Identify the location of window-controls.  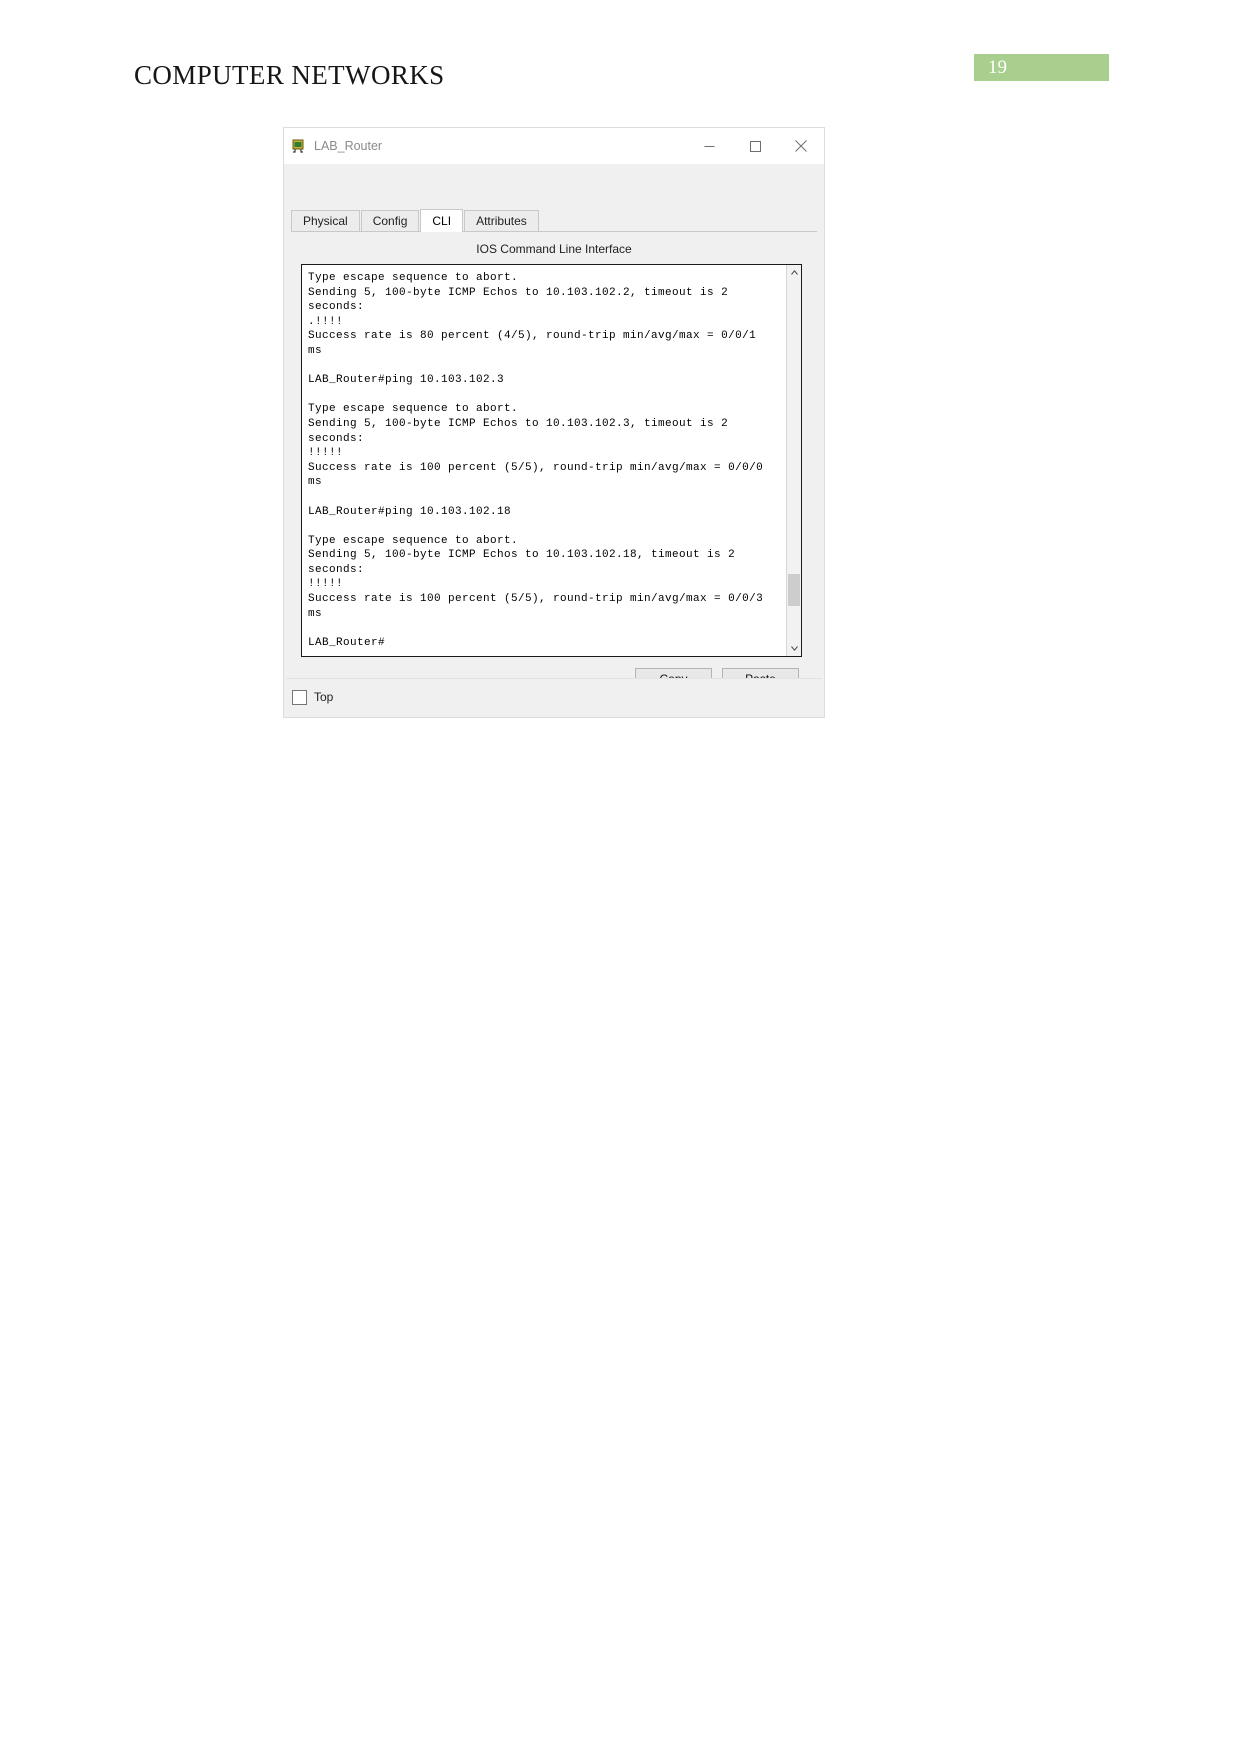
(755, 146).